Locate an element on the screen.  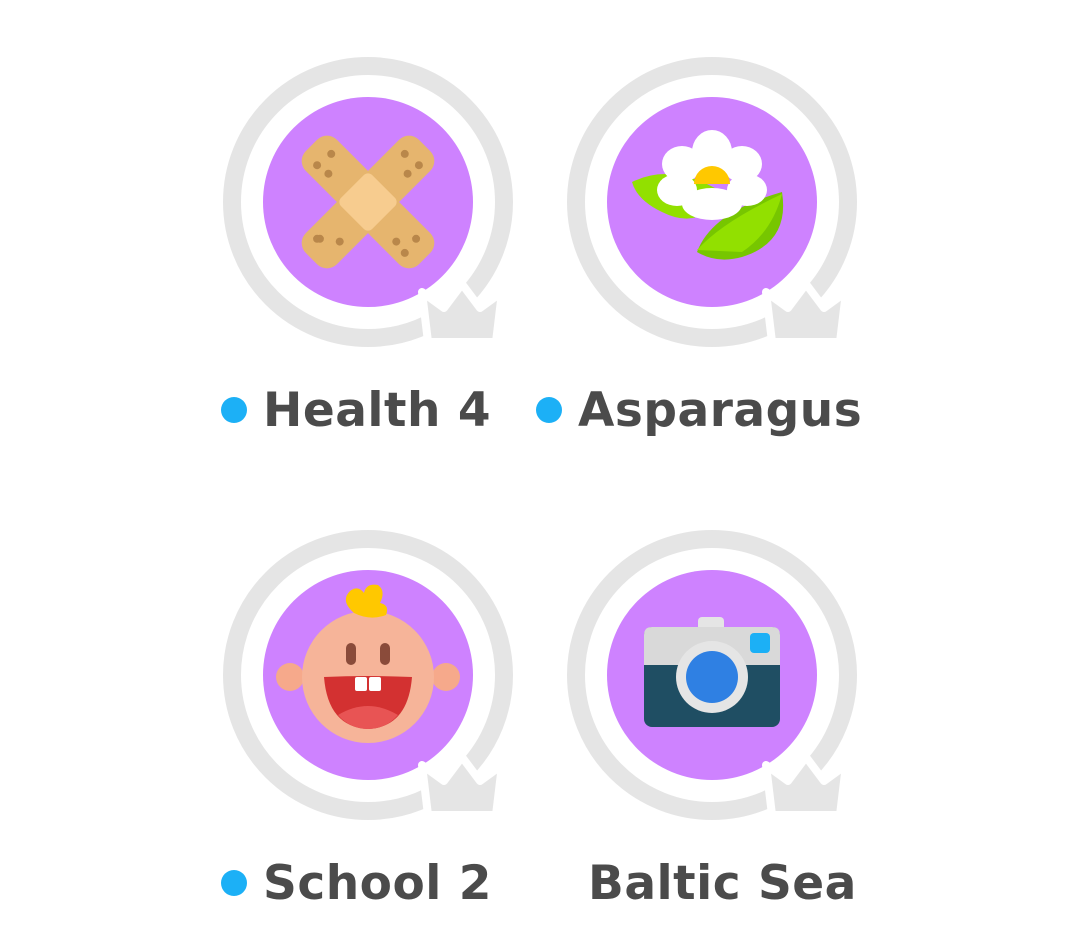
skill-name: Health 4 is located at coordinates (377, 410).